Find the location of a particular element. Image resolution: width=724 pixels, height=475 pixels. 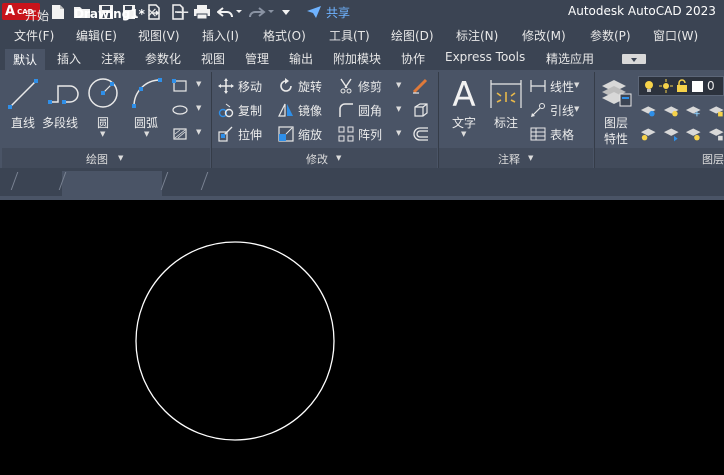

tab-annotate: 注释 is located at coordinates (113, 58).